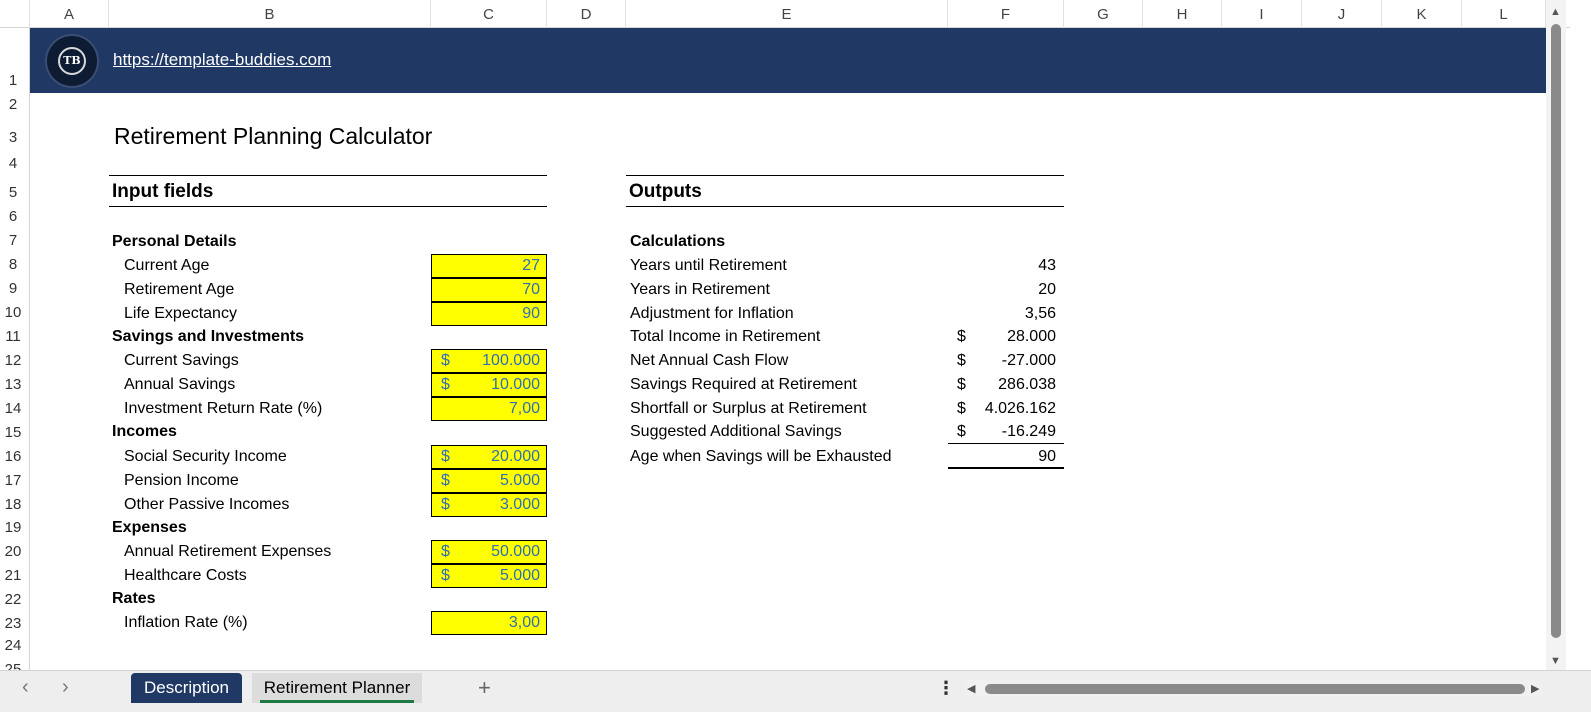  Describe the element at coordinates (273, 136) in the screenshot. I see `page-title: Retirement Planning Calculator` at that location.